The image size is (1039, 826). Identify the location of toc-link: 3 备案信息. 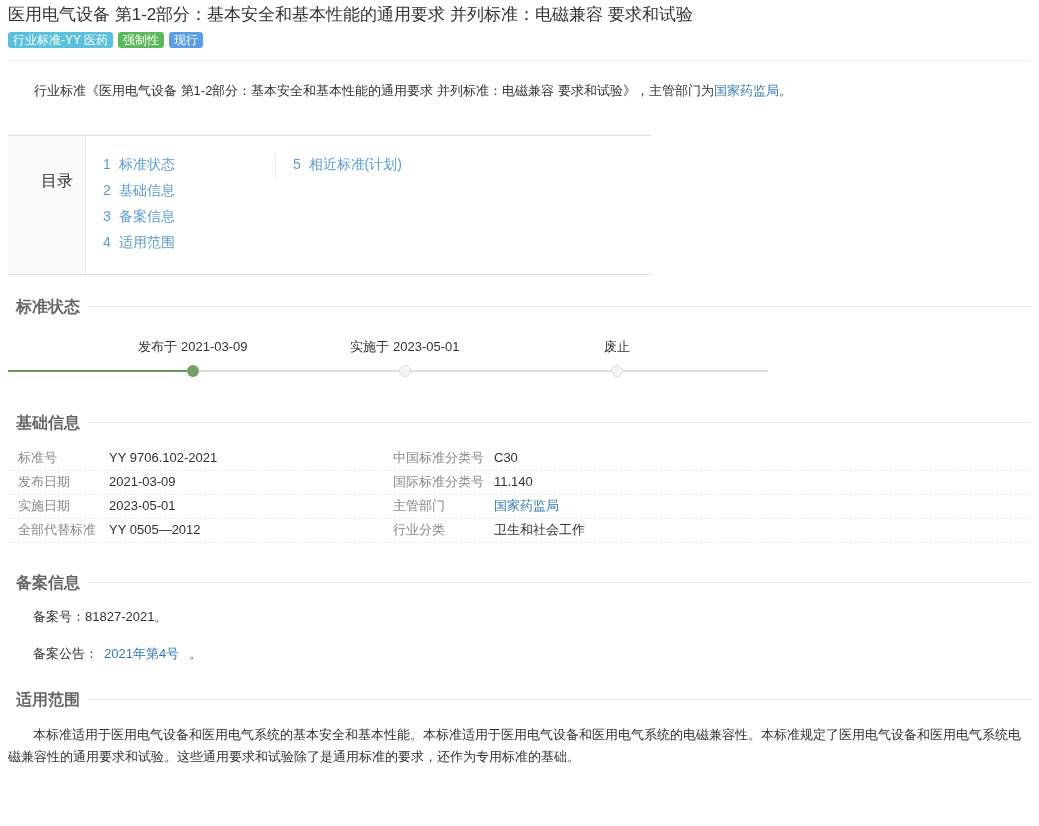
(189, 215).